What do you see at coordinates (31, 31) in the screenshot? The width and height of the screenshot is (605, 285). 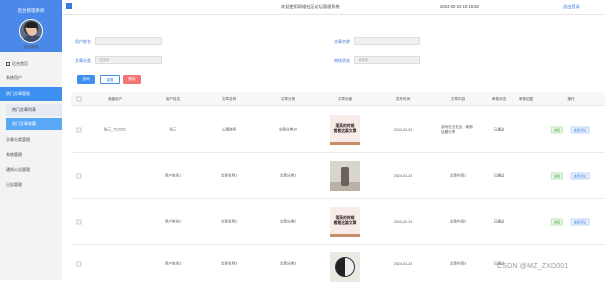 I see `avatar` at bounding box center [31, 31].